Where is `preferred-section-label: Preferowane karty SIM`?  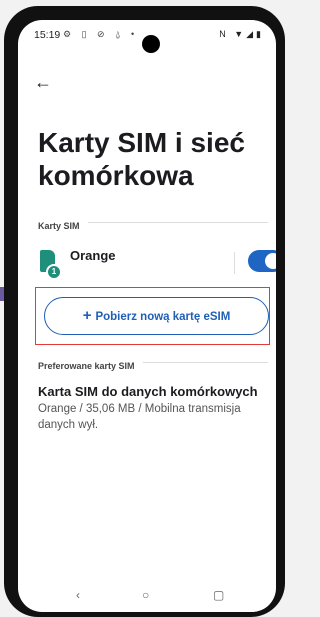
preferred-section-label: Preferowane karty SIM is located at coordinates (90, 366).